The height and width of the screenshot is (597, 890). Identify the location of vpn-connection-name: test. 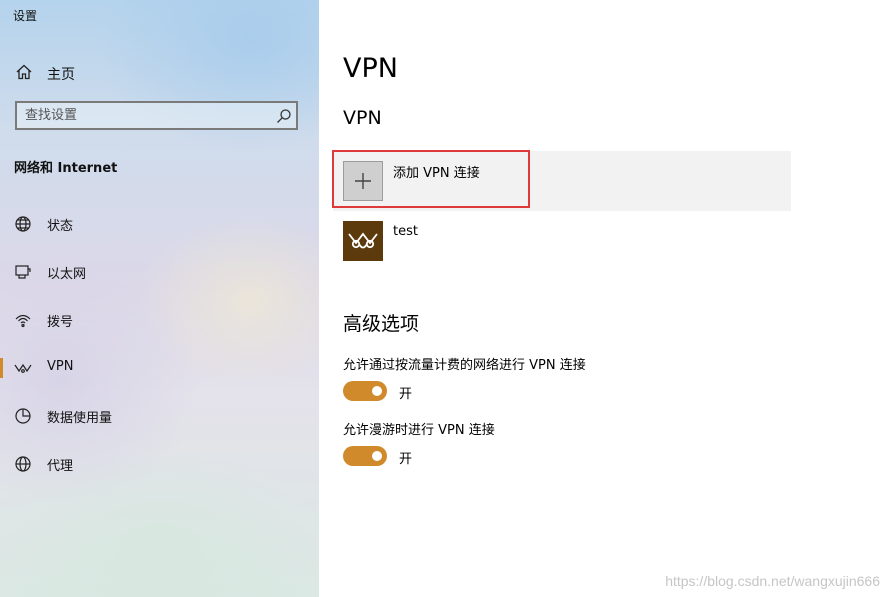
(405, 231).